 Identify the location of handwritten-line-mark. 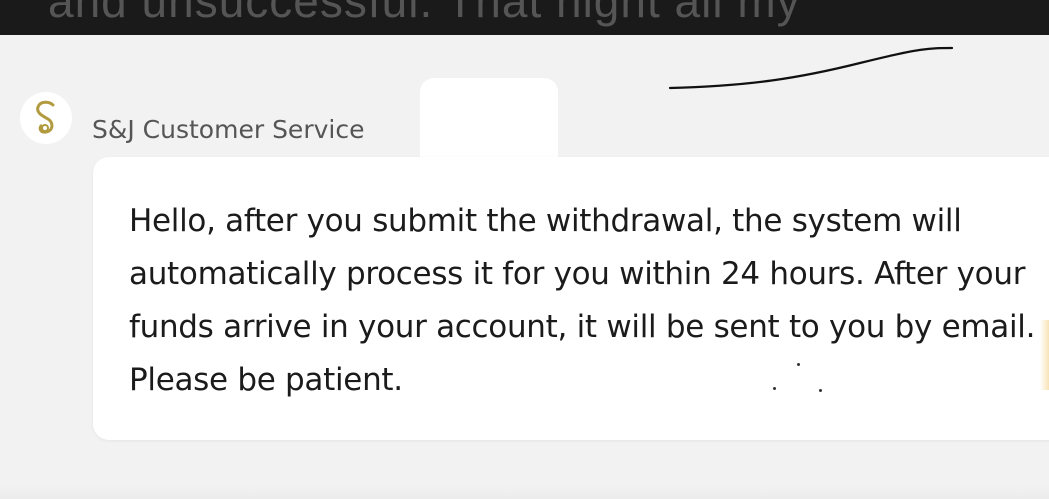
(811, 68).